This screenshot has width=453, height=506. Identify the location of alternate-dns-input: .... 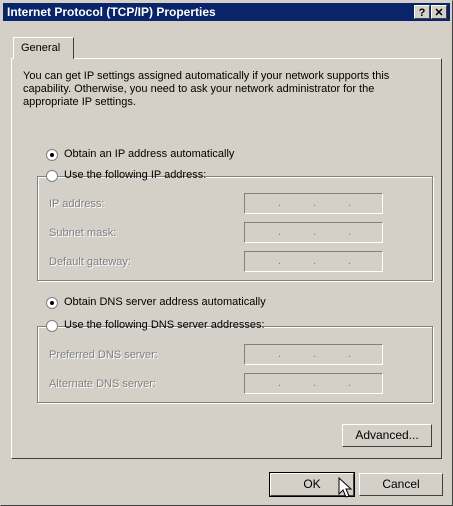
(313, 383).